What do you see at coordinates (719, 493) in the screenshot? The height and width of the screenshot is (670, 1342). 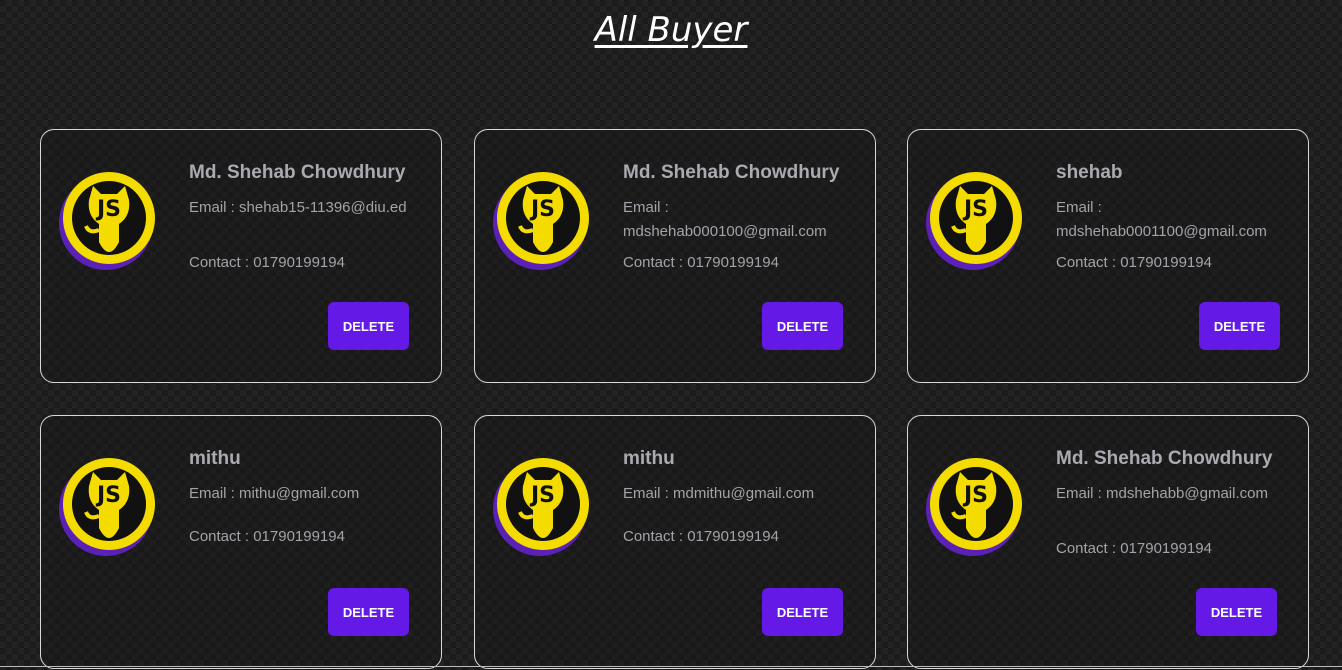 I see `buyer-email: Email : mdmithu@gmail.com` at bounding box center [719, 493].